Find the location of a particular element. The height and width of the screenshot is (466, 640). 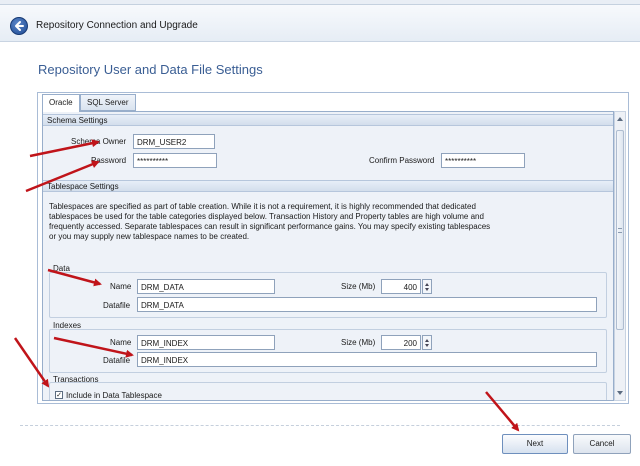

confirm-password-input: ********** is located at coordinates (483, 160).